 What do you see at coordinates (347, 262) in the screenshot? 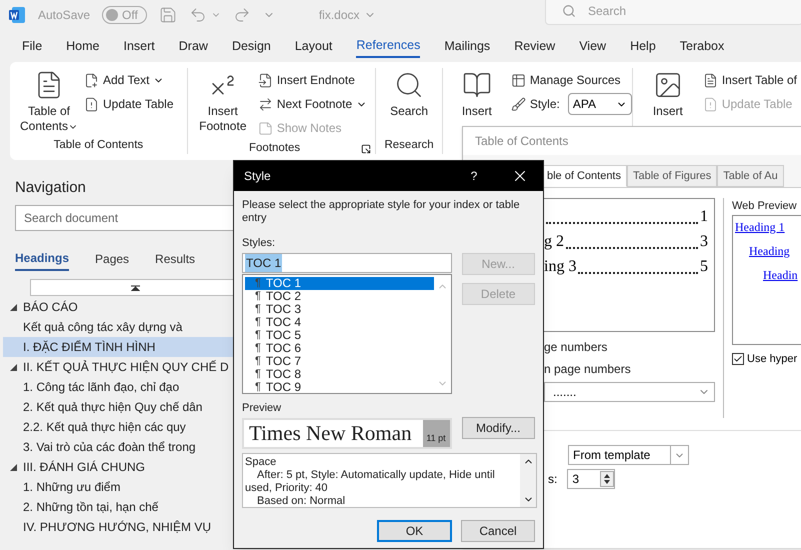
I see `style-name-input: TOC 1` at bounding box center [347, 262].